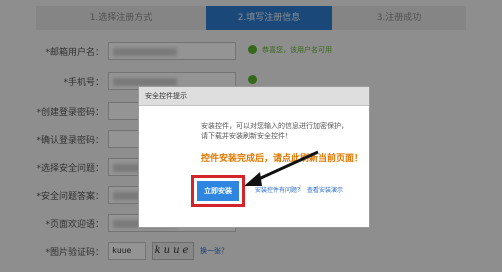 This screenshot has height=272, width=502. Describe the element at coordinates (285, 167) in the screenshot. I see `arrow-shaft` at that location.